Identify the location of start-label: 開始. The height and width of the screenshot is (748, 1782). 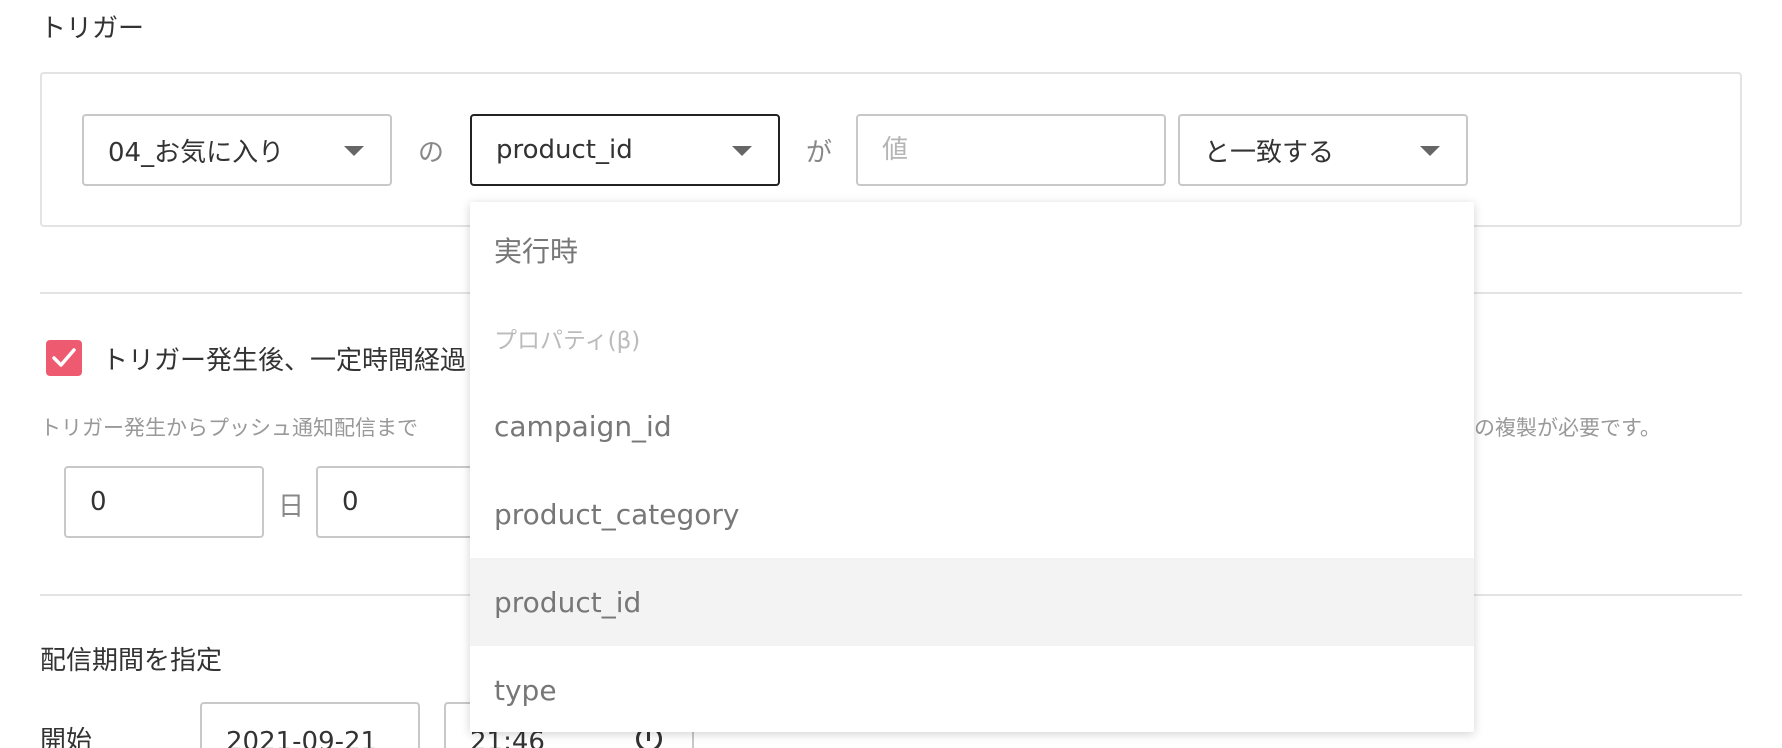
(66, 737).